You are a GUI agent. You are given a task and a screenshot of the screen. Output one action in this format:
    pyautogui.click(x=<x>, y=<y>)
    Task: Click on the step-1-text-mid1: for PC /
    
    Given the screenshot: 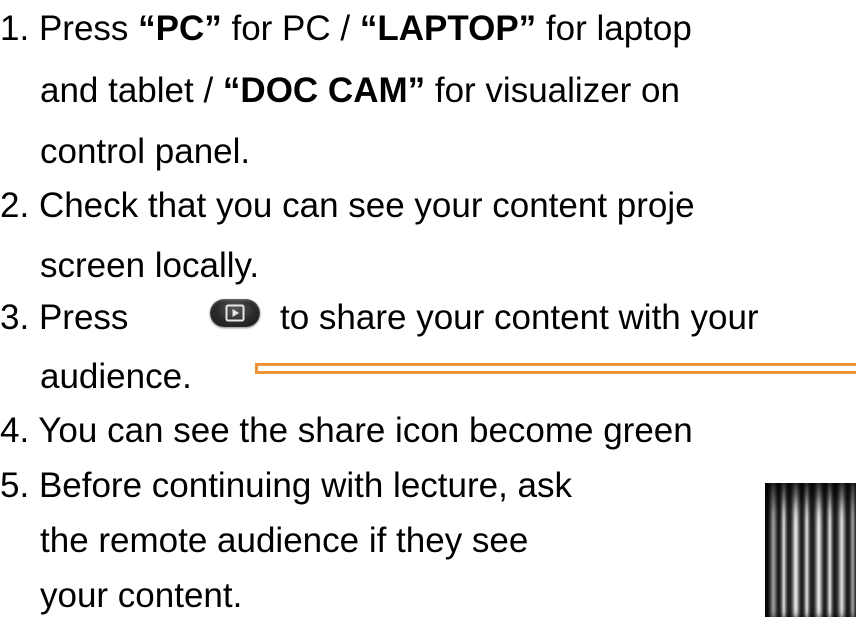 What is the action you would take?
    pyautogui.click(x=290, y=28)
    